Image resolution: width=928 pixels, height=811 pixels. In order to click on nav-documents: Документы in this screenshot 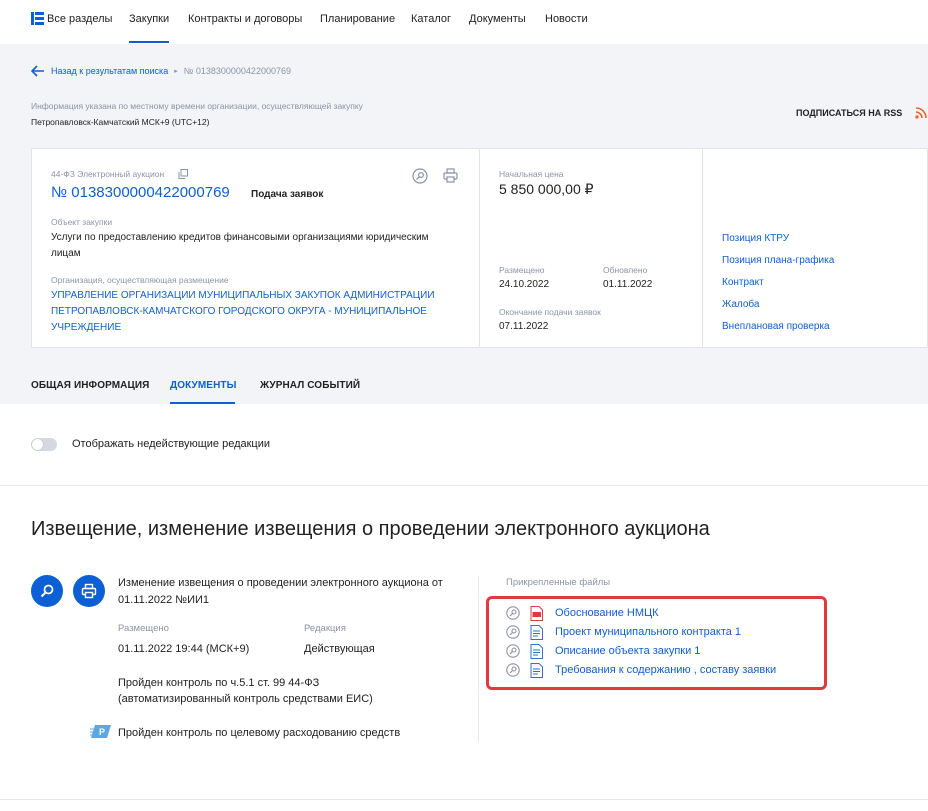, I will do `click(497, 19)`.